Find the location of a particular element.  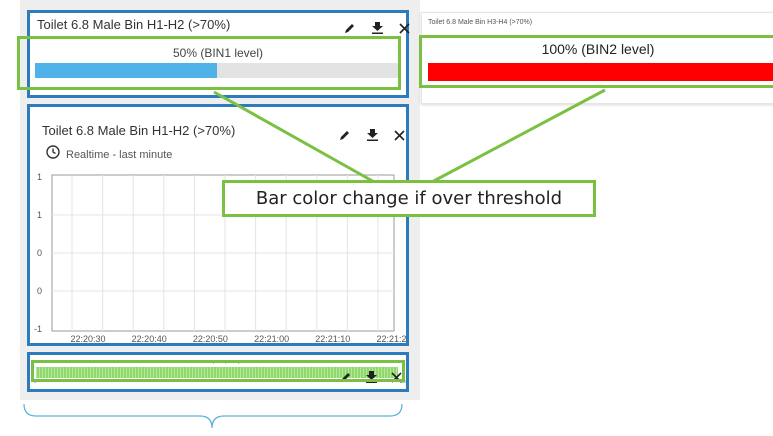

connector-line-right is located at coordinates (517, 136).